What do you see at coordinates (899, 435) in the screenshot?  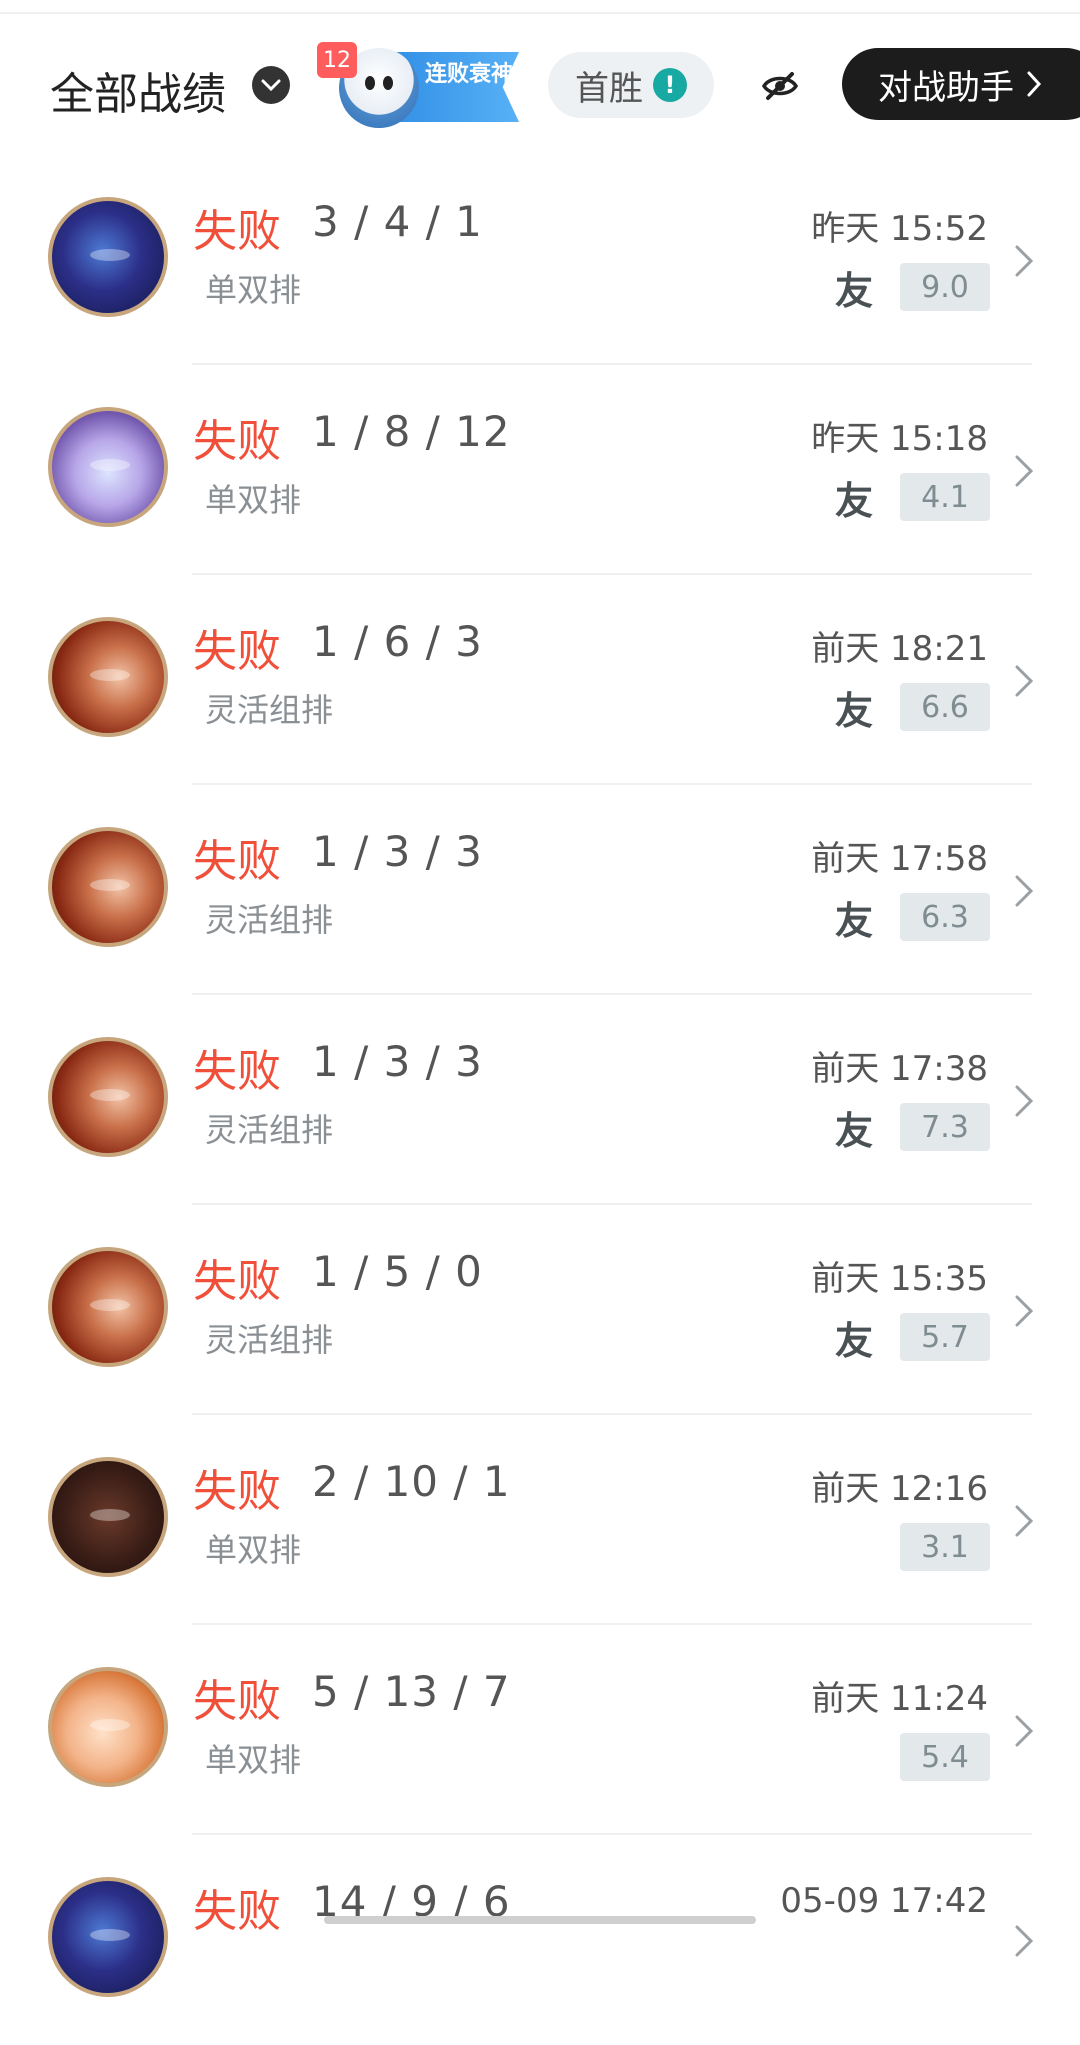 I see `match-time: 昨天 15:18` at bounding box center [899, 435].